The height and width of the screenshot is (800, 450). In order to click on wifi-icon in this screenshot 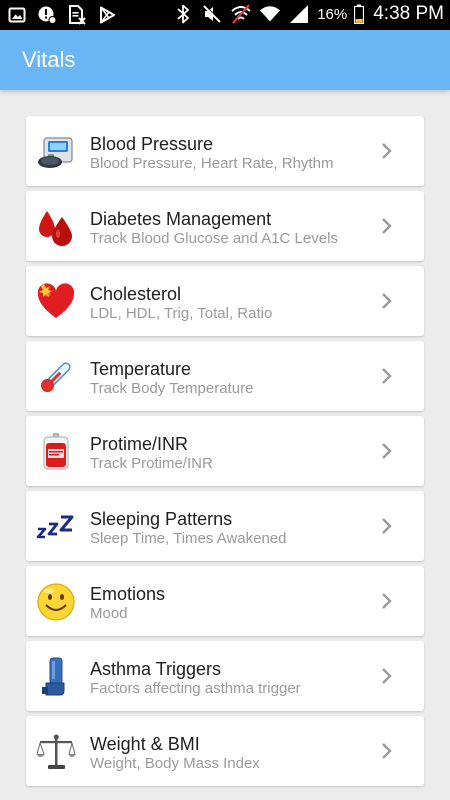, I will do `click(270, 14)`.